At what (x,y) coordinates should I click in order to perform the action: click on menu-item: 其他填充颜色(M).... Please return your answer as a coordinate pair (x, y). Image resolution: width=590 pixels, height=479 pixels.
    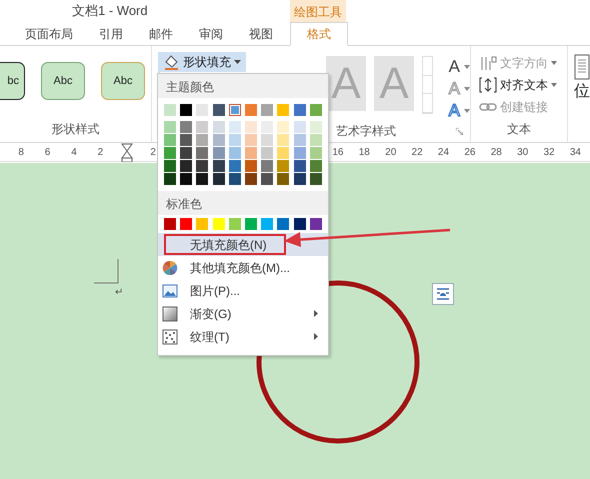
    Looking at the image, I should click on (243, 267).